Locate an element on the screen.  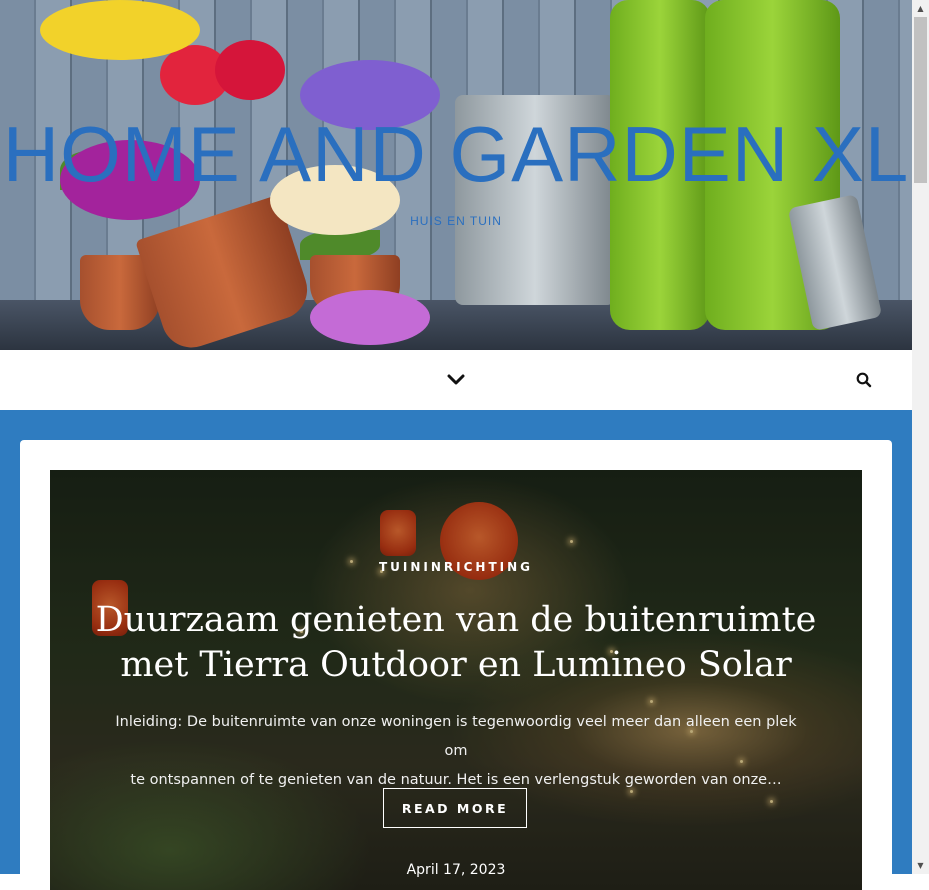
vertical-scrollbar: ▲ ▼ is located at coordinates (920, 437).